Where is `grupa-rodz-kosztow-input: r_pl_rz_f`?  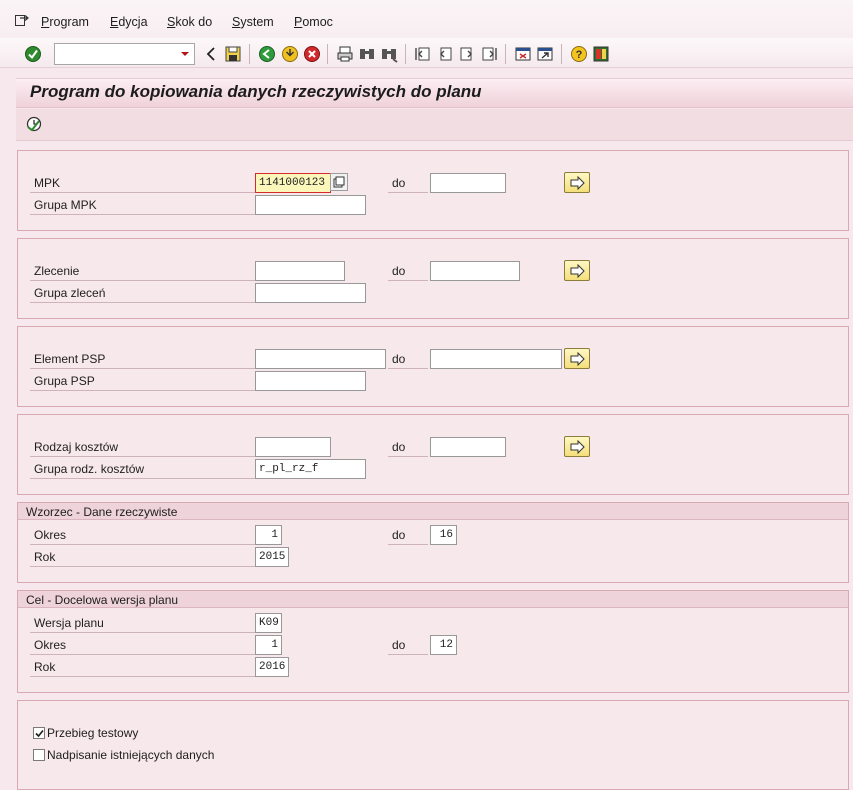 grupa-rodz-kosztow-input: r_pl_rz_f is located at coordinates (310, 469).